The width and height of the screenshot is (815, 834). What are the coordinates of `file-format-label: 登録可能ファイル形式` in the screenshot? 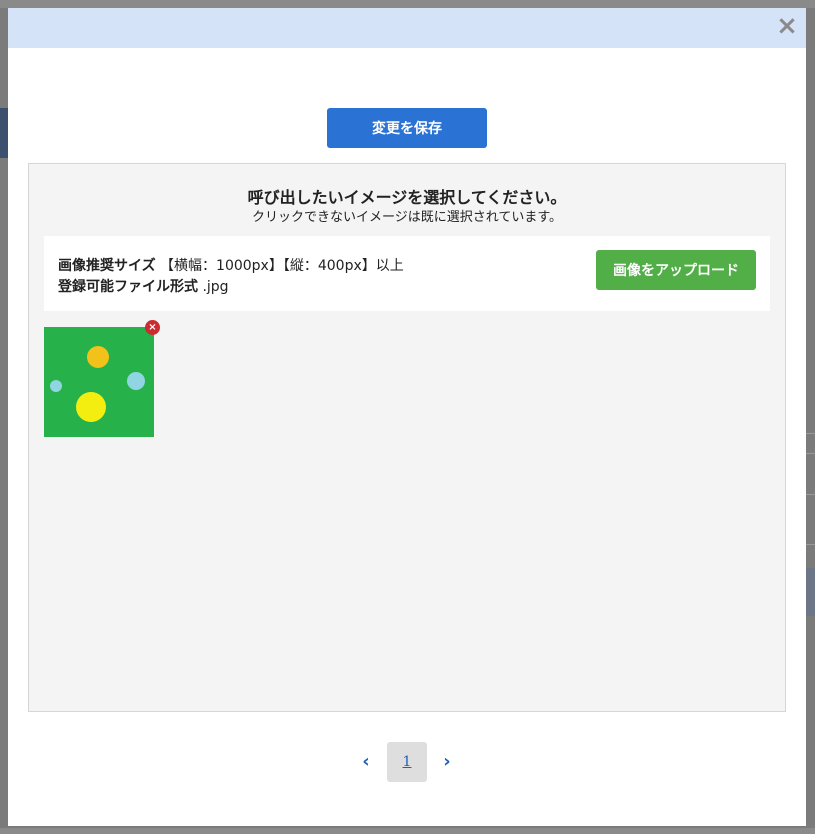 It's located at (128, 287).